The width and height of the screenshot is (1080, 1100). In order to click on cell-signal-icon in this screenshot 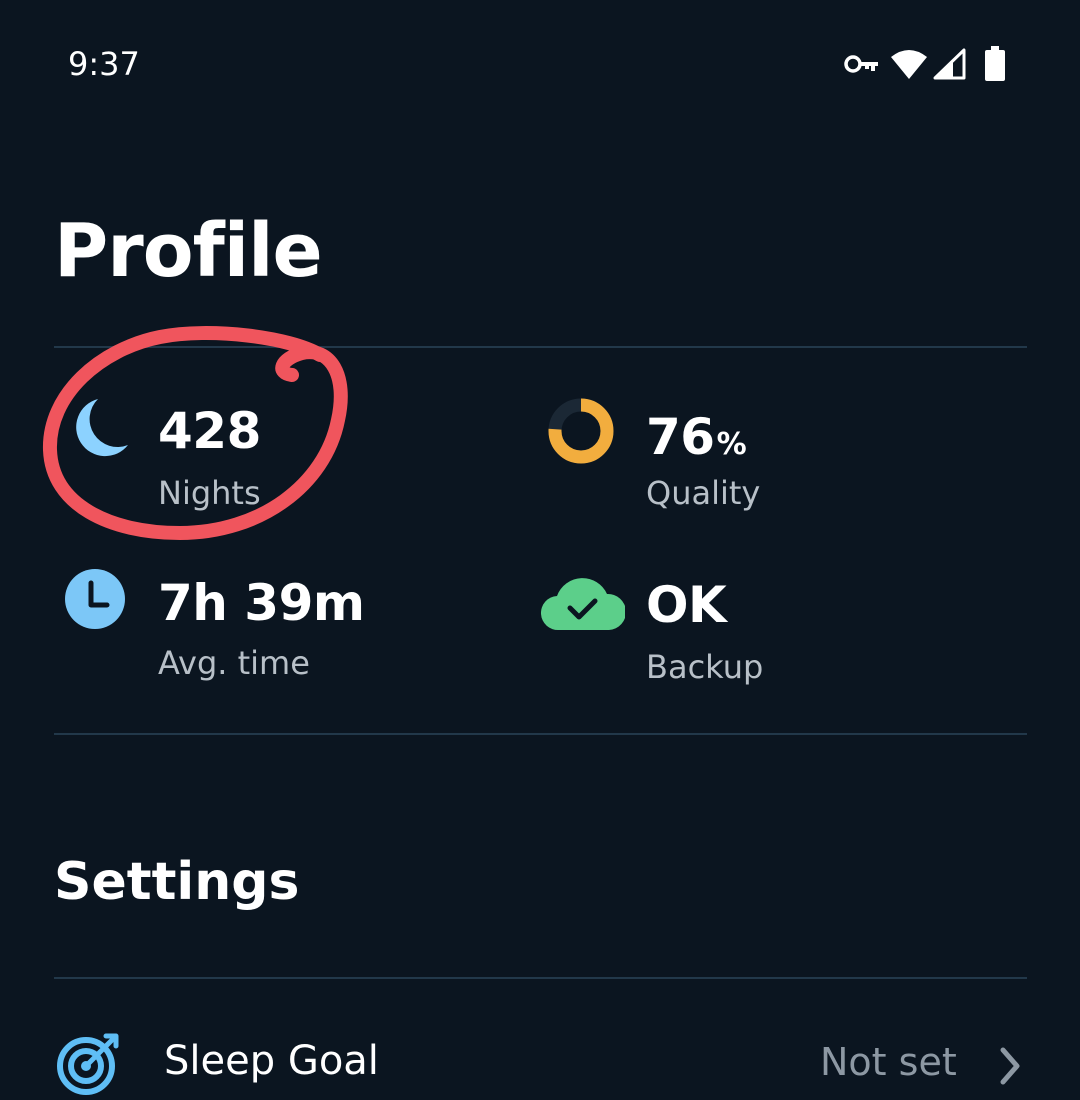, I will do `click(950, 66)`.